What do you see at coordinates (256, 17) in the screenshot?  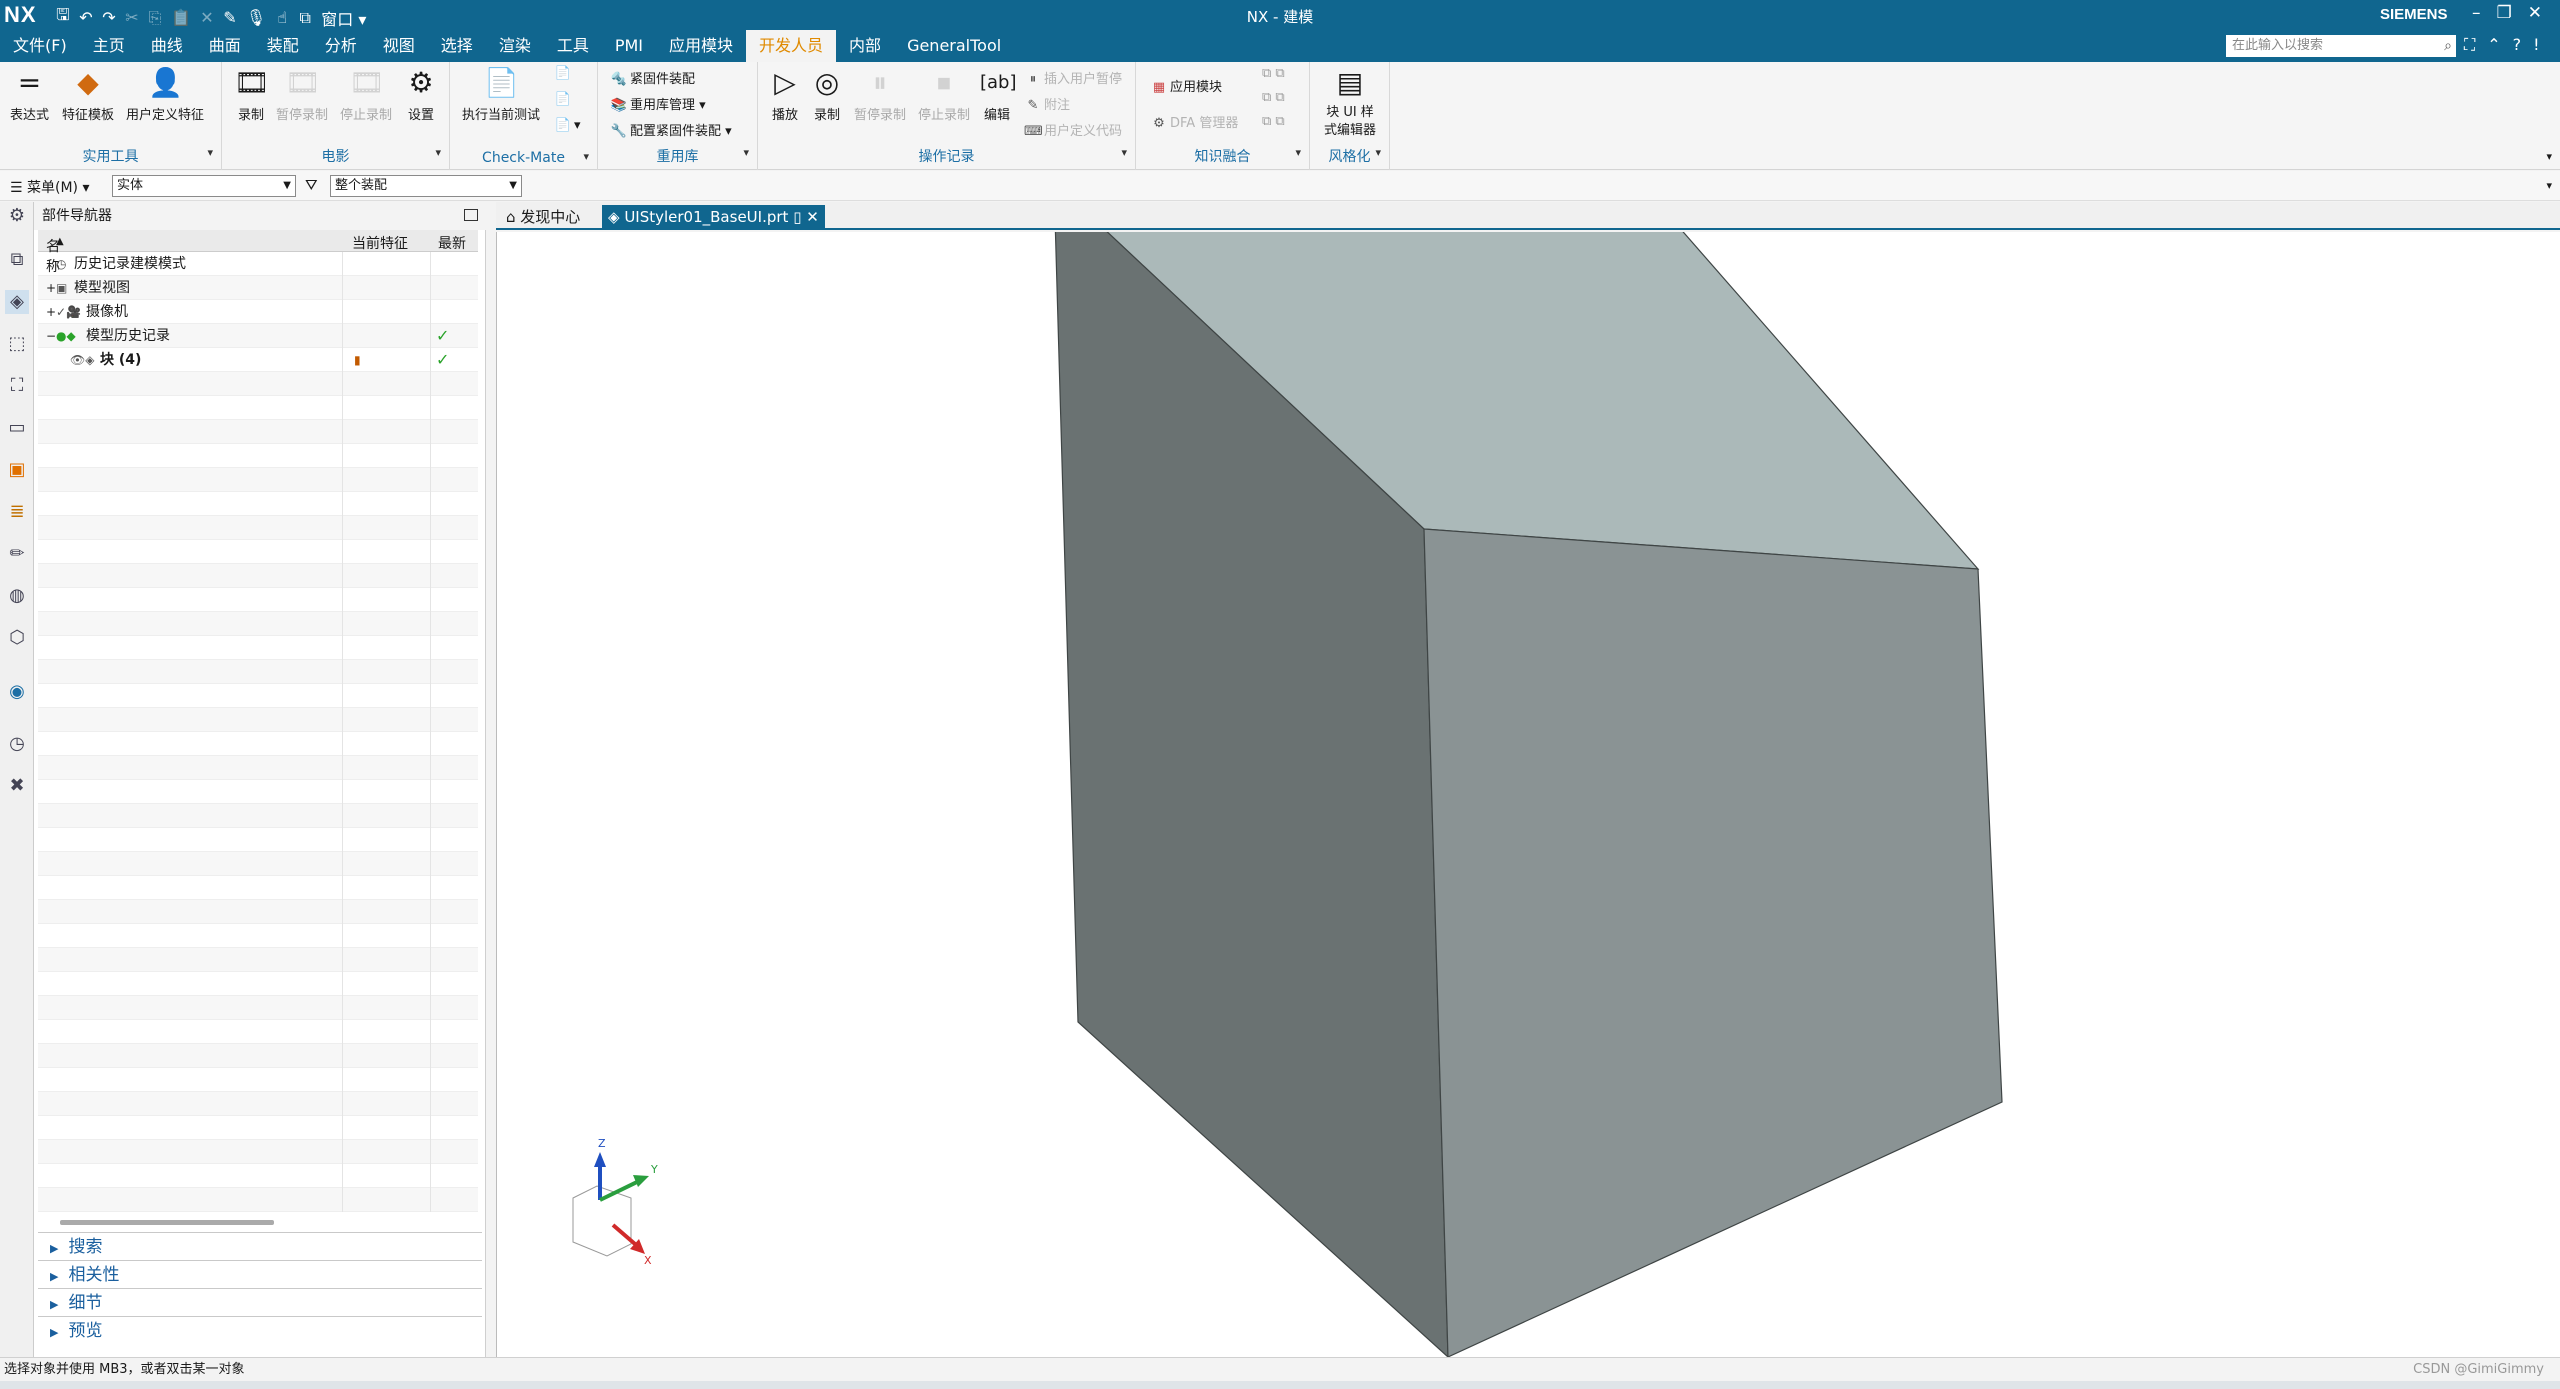 I see `microphone-icon: 🎙` at bounding box center [256, 17].